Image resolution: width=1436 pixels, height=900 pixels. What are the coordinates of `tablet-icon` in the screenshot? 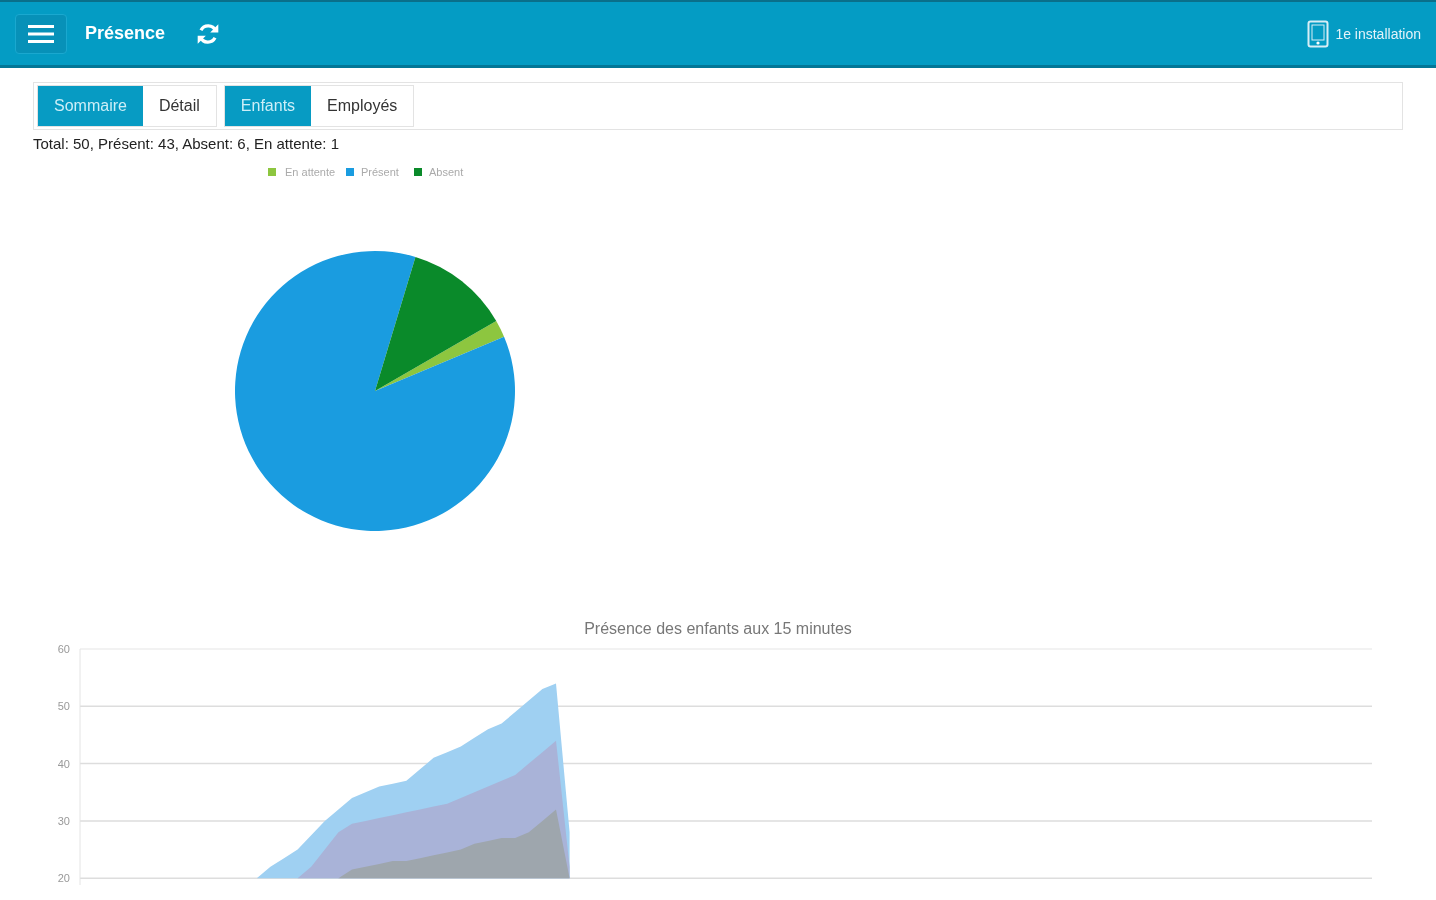 It's located at (1318, 33).